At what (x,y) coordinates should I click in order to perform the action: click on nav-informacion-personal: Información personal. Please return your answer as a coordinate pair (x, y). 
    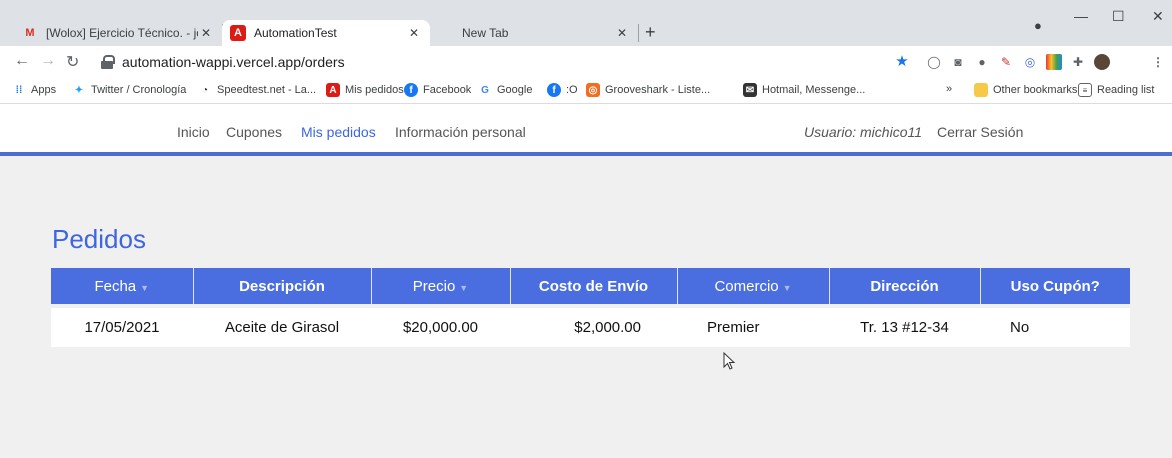
    Looking at the image, I should click on (460, 132).